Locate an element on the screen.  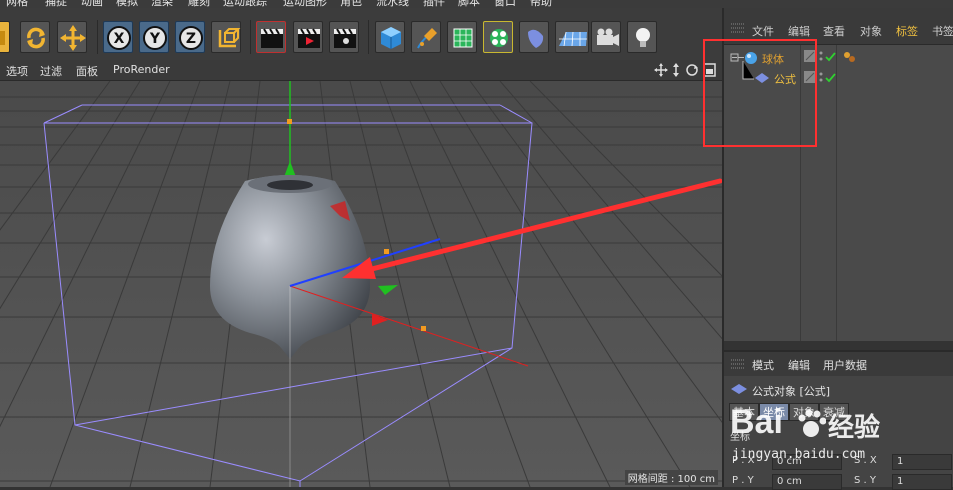
camera-button is located at coordinates (606, 37).